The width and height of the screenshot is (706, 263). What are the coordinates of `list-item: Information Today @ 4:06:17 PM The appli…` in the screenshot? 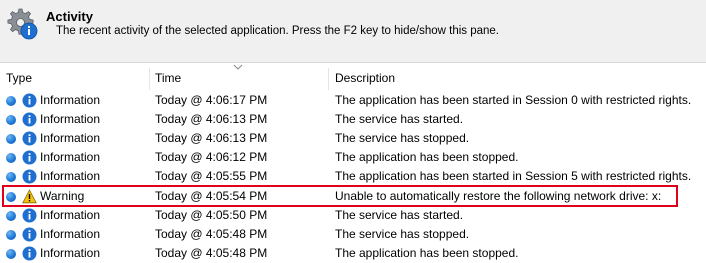 It's located at (353, 100).